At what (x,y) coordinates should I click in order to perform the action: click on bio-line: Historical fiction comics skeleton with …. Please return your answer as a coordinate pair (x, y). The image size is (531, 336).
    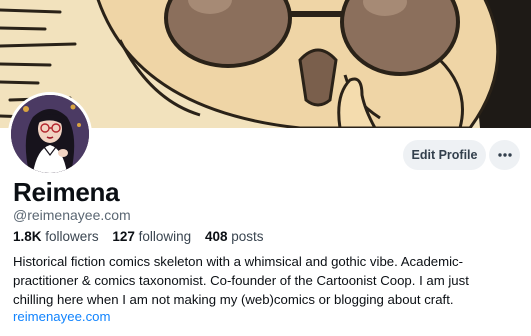
    Looking at the image, I should click on (238, 261).